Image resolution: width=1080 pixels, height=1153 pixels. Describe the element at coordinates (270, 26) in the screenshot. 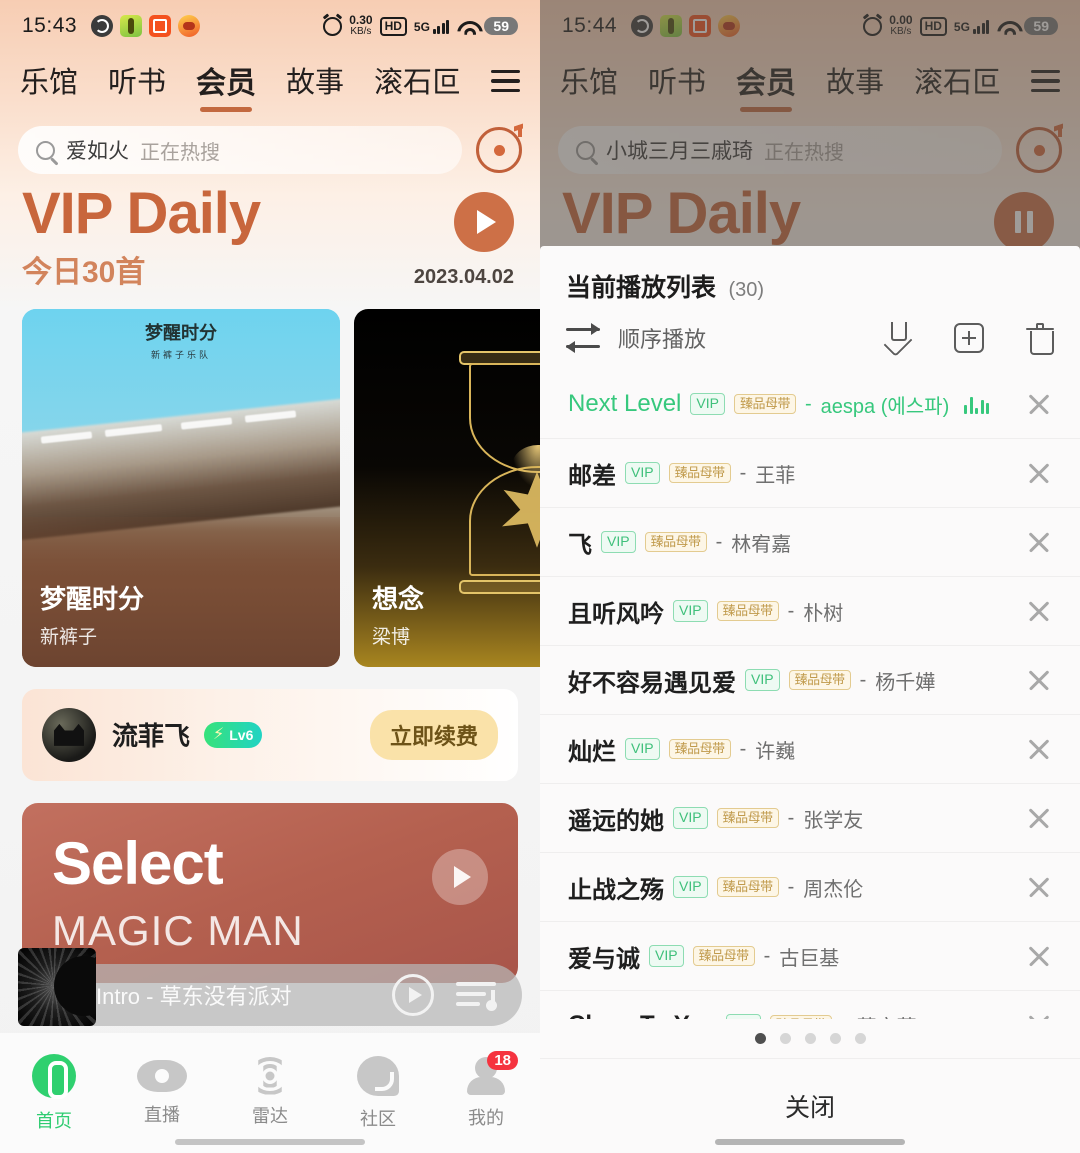

I see `status-bar-left: 15:43 0.30 KB/s HD 5G 59` at that location.